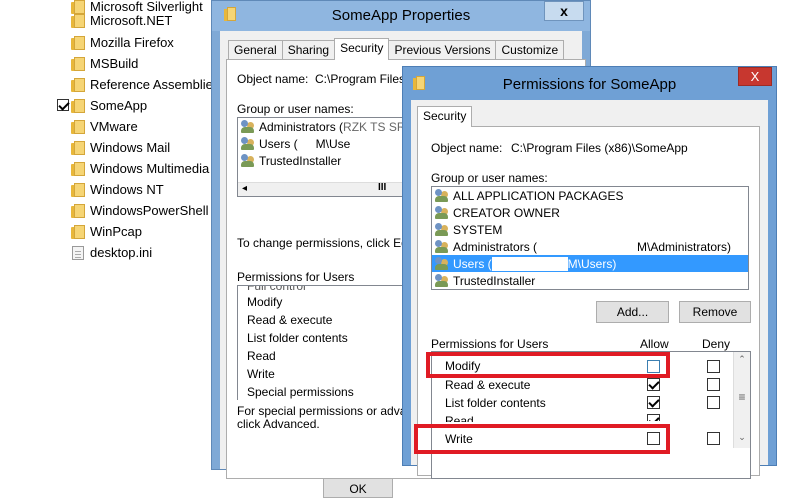  What do you see at coordinates (653, 384) in the screenshot?
I see `allow-read-execute-checkbox` at bounding box center [653, 384].